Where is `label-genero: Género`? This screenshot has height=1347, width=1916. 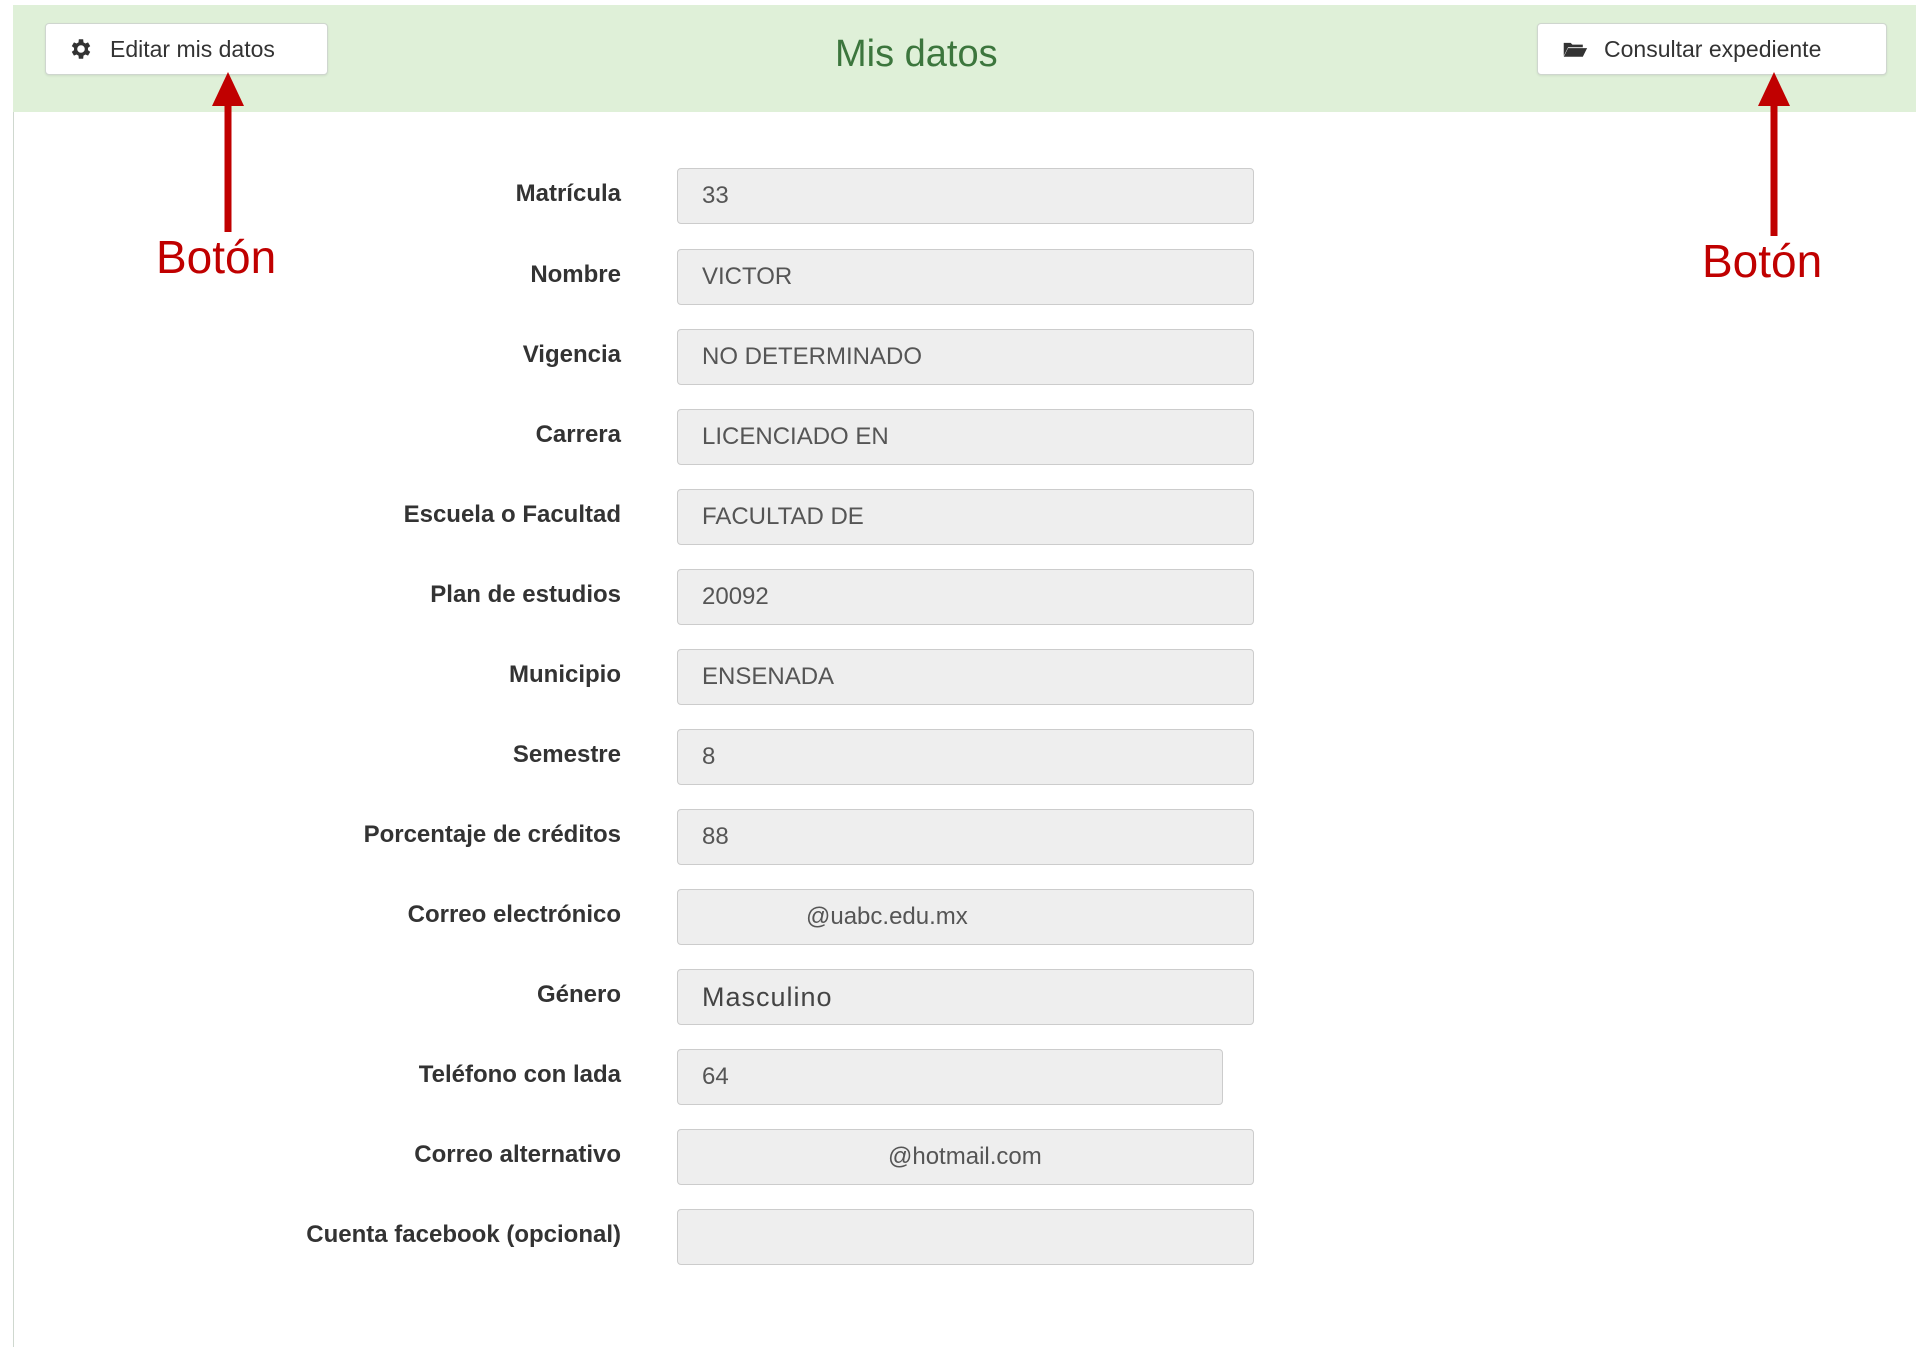 label-genero: Género is located at coordinates (578, 994).